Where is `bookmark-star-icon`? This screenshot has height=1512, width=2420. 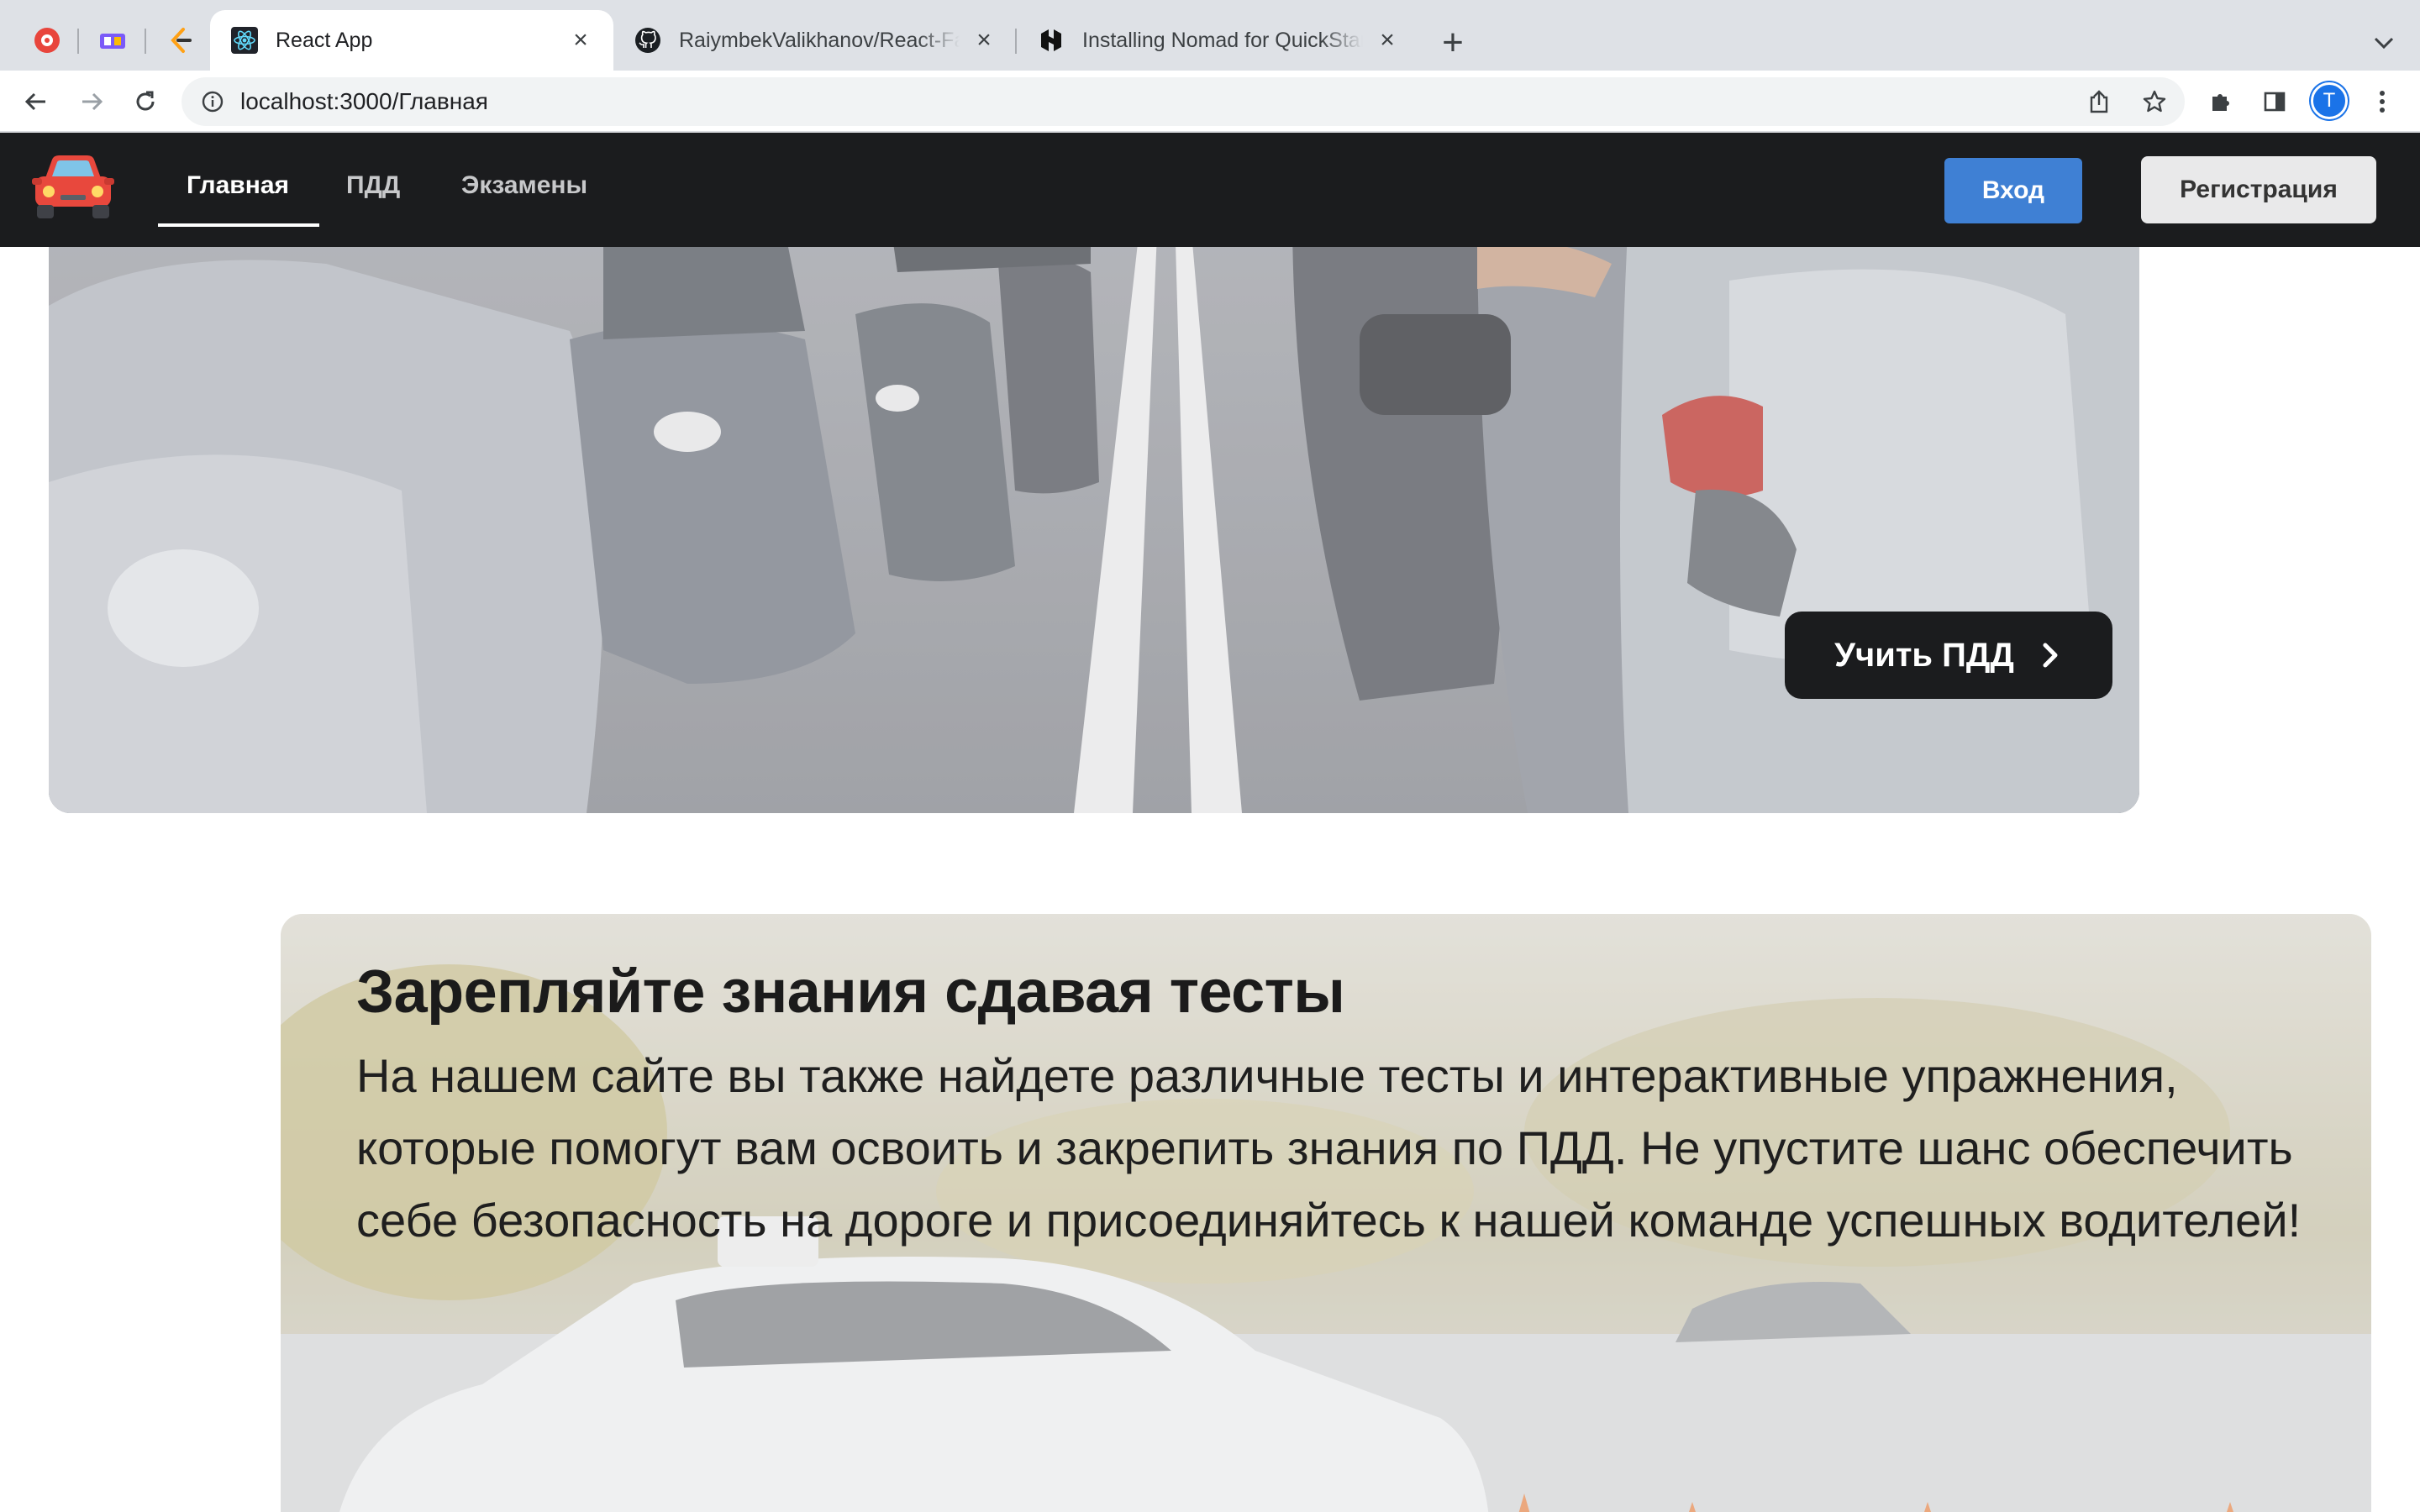
bookmark-star-icon is located at coordinates (2154, 101).